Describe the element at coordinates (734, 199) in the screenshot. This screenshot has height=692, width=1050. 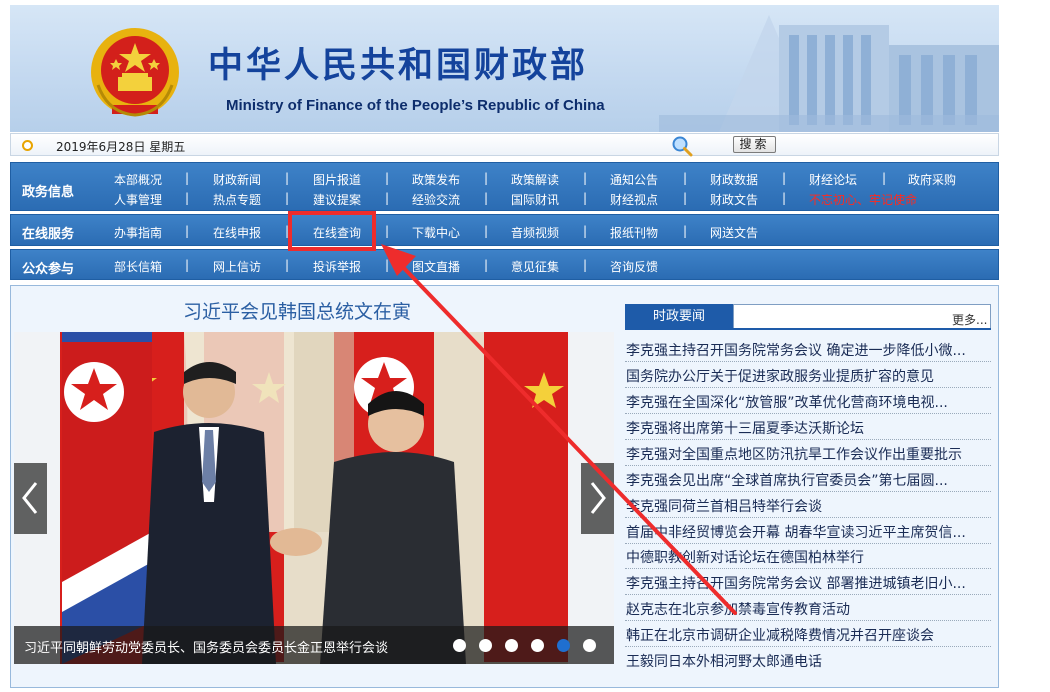
I see `nav-link: 财政文告` at that location.